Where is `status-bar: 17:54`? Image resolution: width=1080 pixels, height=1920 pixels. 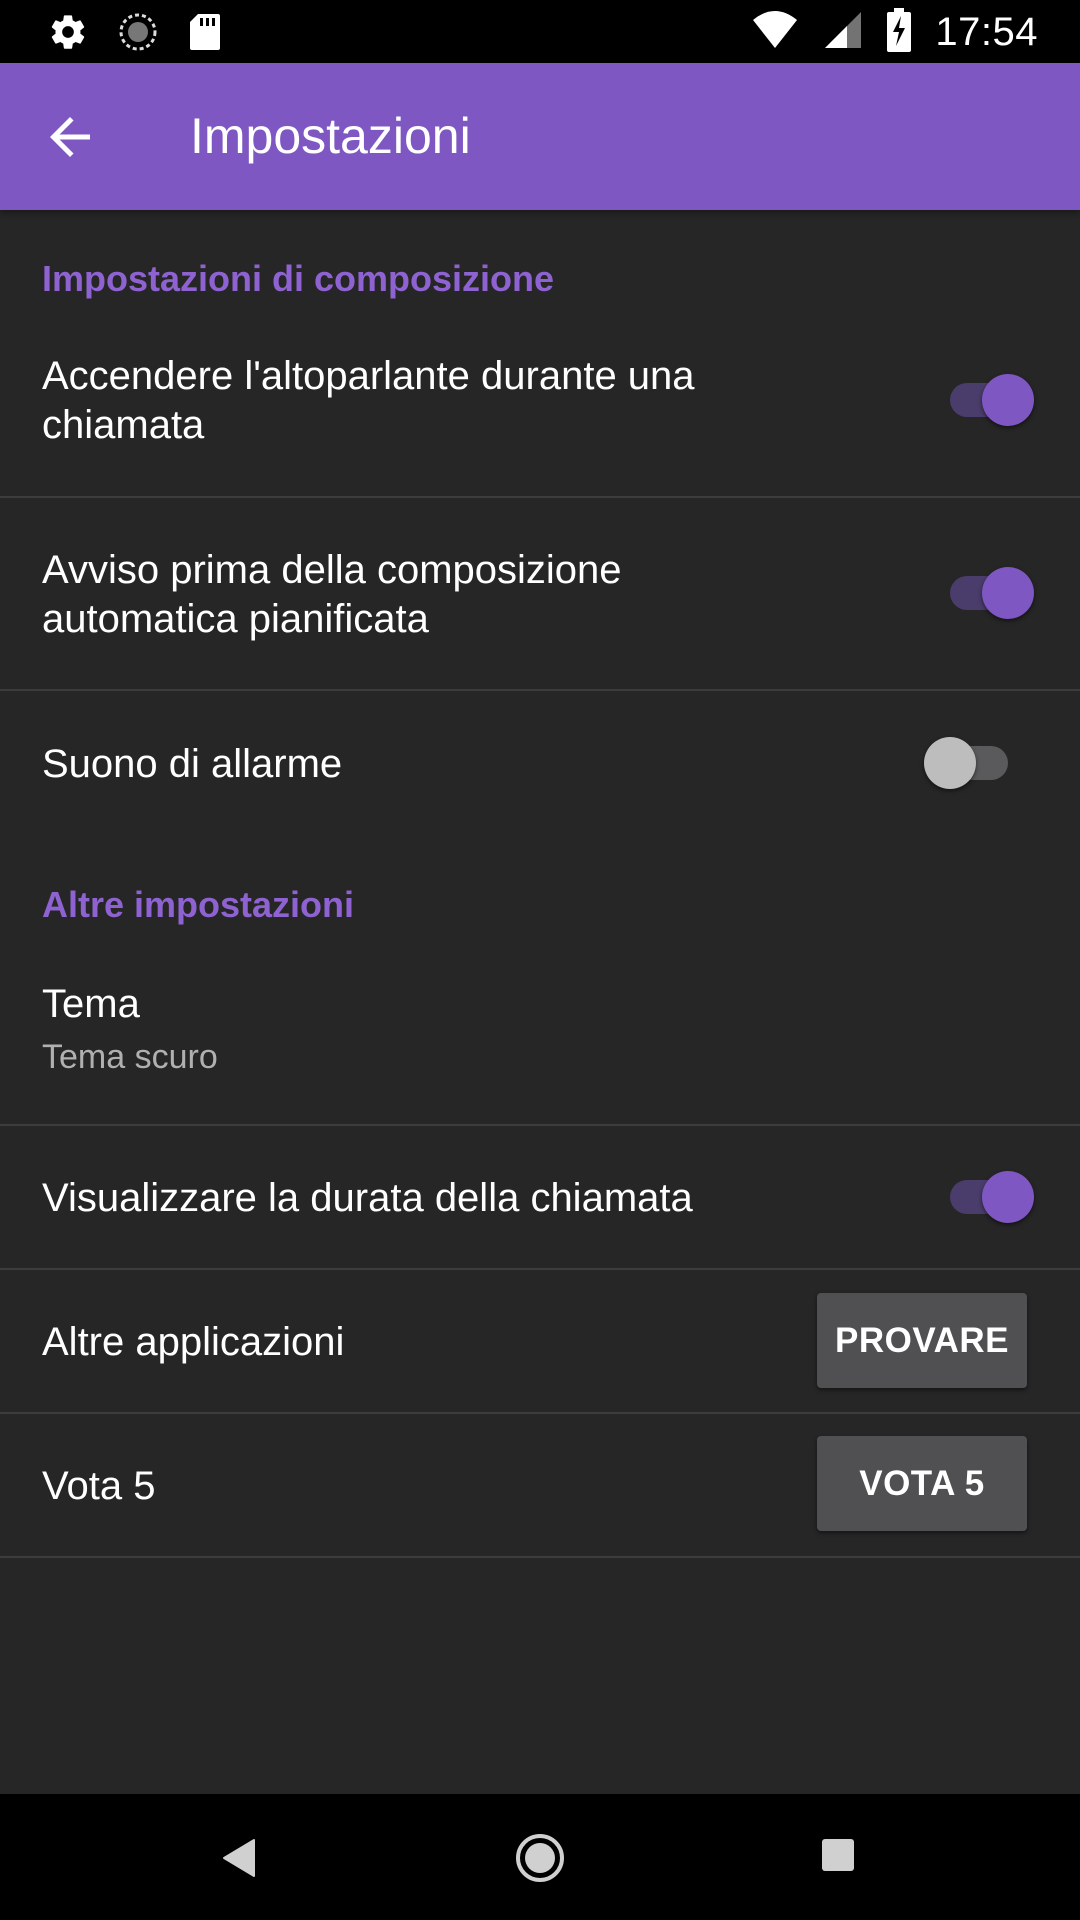 status-bar: 17:54 is located at coordinates (540, 31).